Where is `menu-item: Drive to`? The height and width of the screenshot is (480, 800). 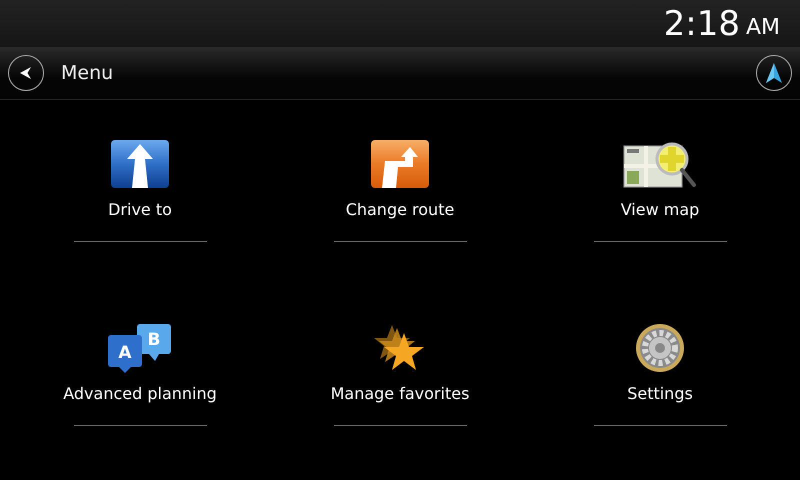
menu-item: Drive to is located at coordinates (140, 178).